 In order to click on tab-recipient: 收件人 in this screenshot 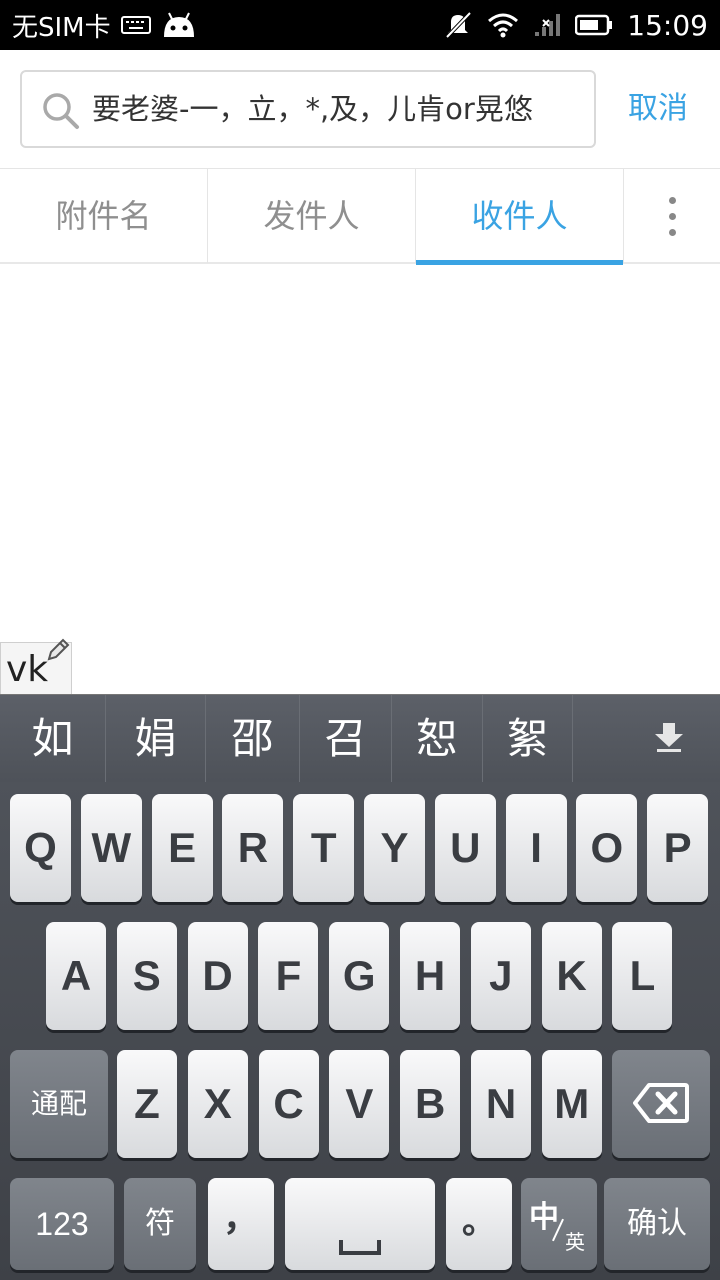, I will do `click(520, 217)`.